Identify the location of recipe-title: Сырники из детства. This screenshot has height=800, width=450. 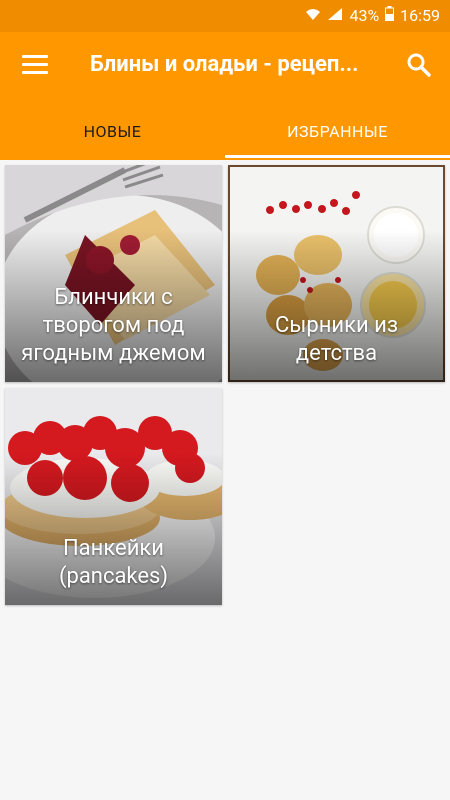
(336, 339).